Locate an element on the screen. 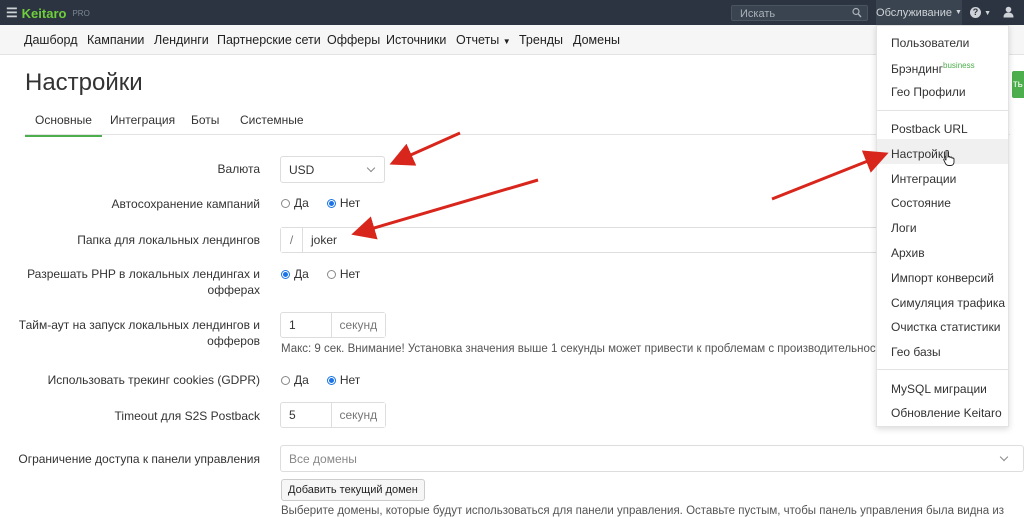 The height and width of the screenshot is (517, 1024). help-icon: ? is located at coordinates (975, 12).